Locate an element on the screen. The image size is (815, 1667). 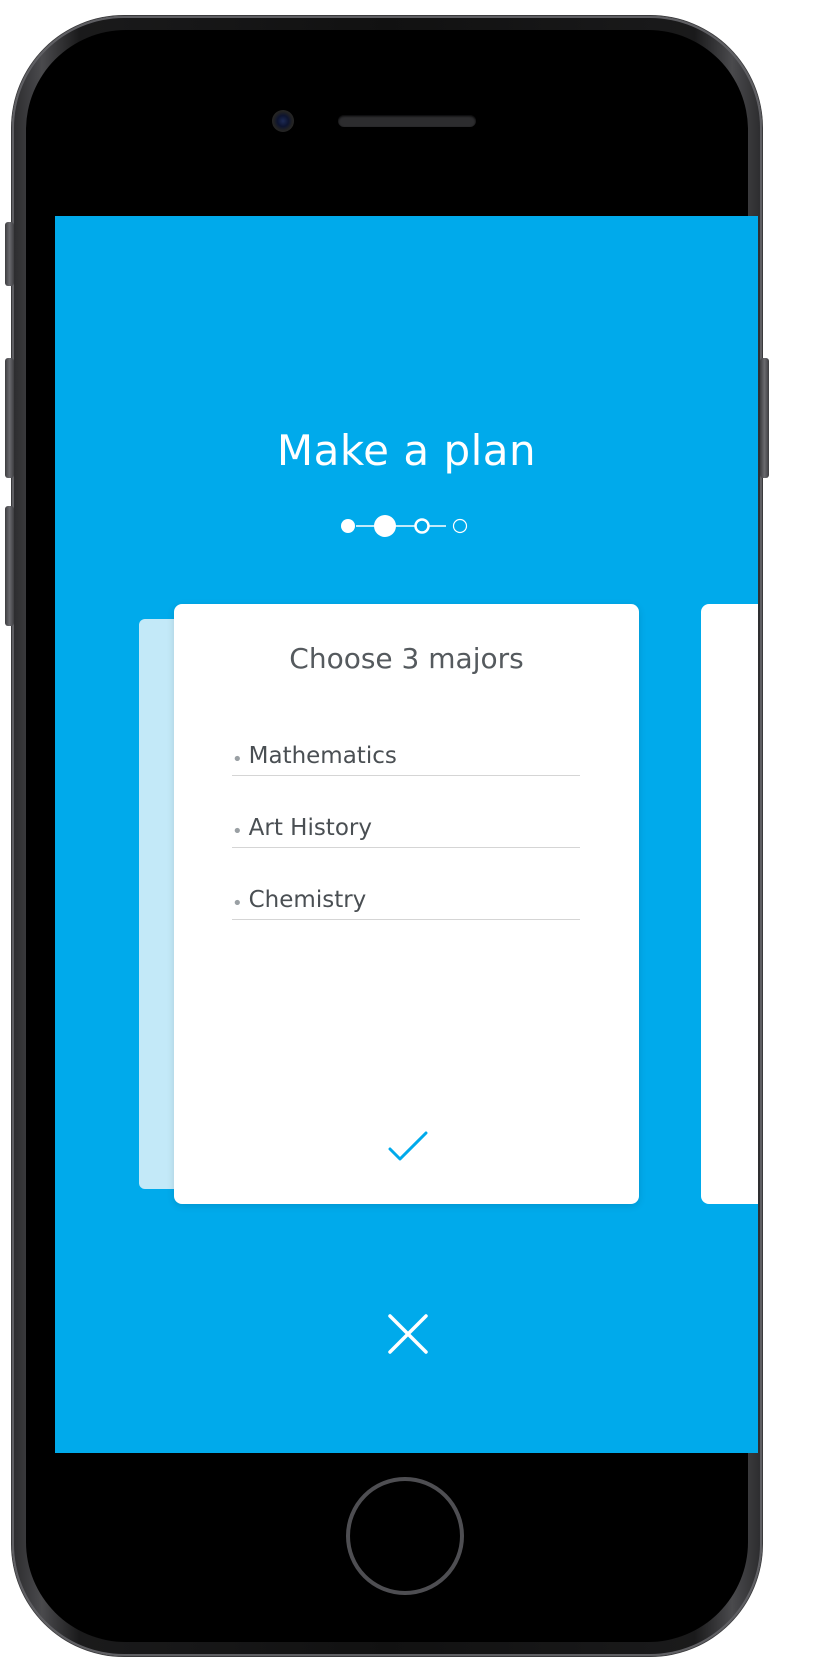
mute-switch is located at coordinates (9, 254).